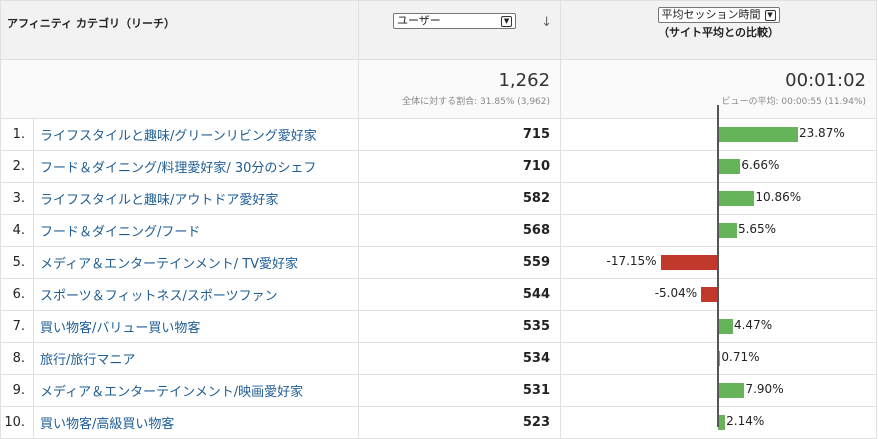  I want to click on row-index: 10., so click(17, 422).